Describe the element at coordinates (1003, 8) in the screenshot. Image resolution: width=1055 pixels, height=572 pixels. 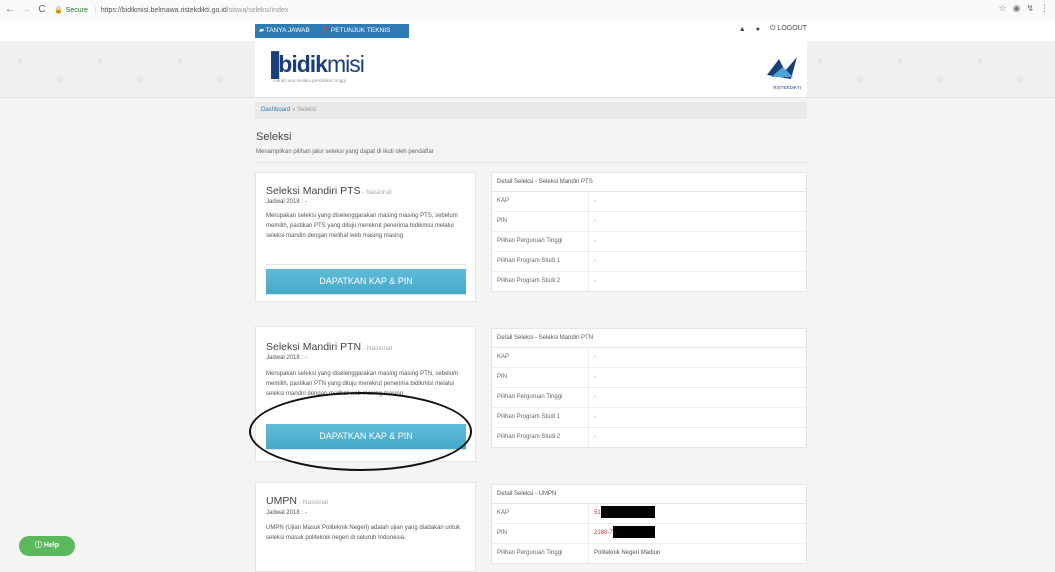
I see `star-icon: ☆` at that location.